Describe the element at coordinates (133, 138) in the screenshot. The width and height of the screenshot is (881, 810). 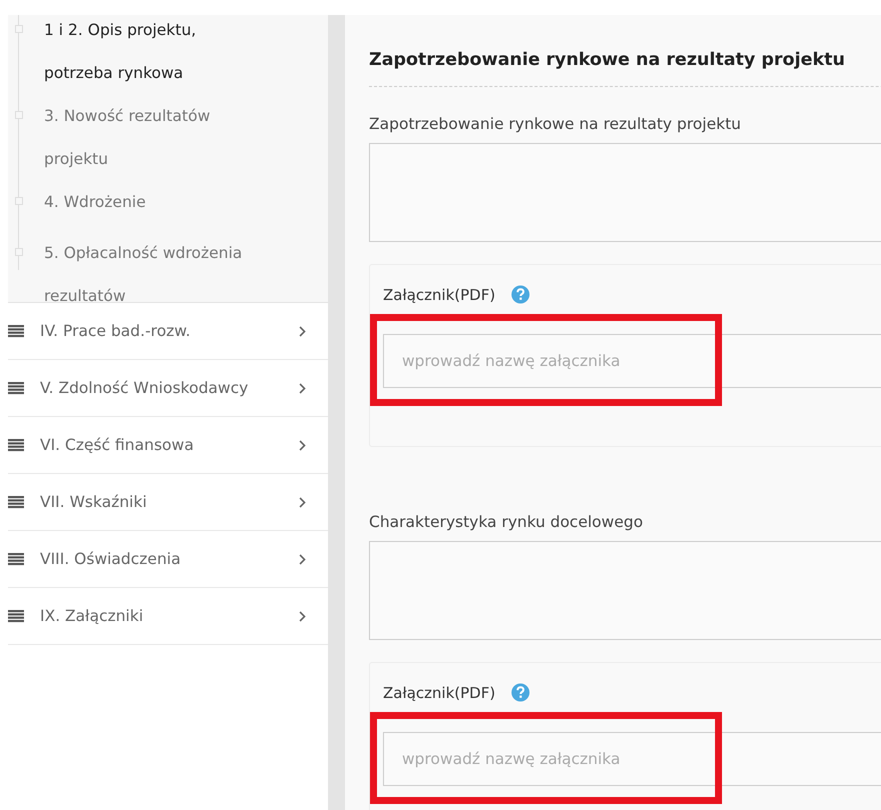
I see `sidebar-subitem: 3. Nowość rezultatów projektu` at that location.